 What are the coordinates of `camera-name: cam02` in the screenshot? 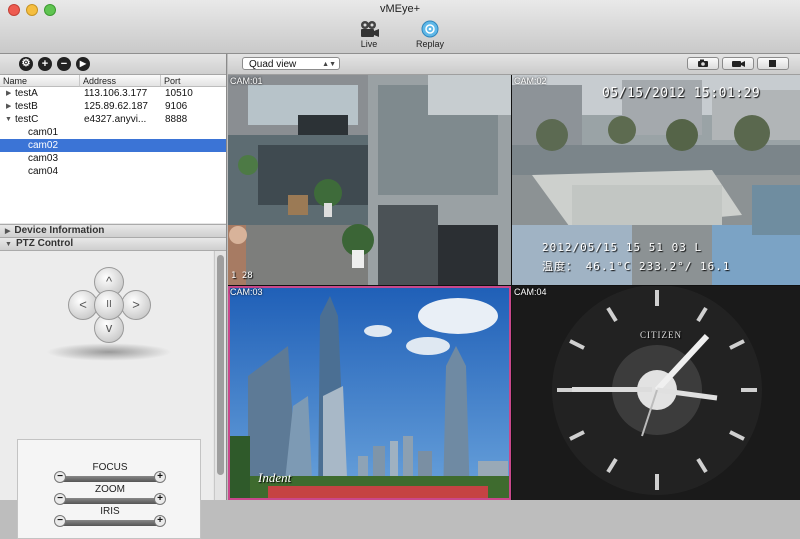 It's located at (43, 145).